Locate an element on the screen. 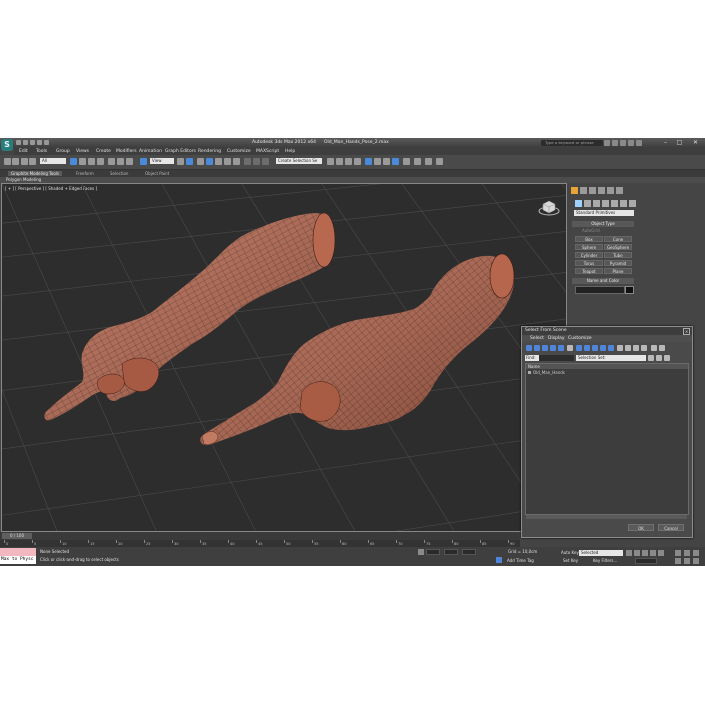 The image size is (705, 705). align-icon is located at coordinates (265, 161).